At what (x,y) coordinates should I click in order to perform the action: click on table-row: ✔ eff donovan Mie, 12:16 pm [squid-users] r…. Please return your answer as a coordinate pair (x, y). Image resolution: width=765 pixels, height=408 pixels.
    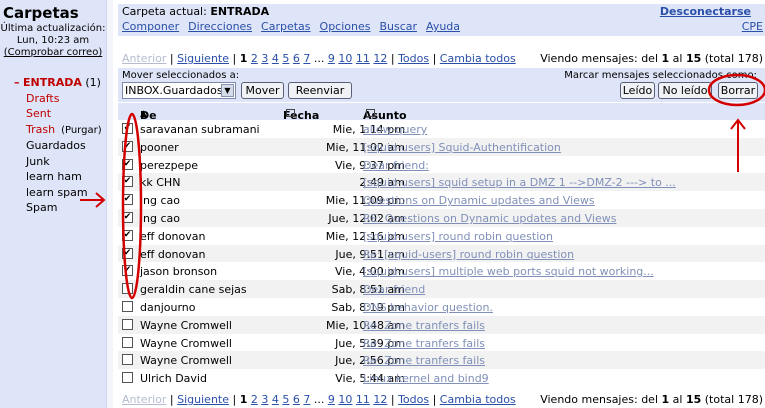
    Looking at the image, I should click on (441, 235).